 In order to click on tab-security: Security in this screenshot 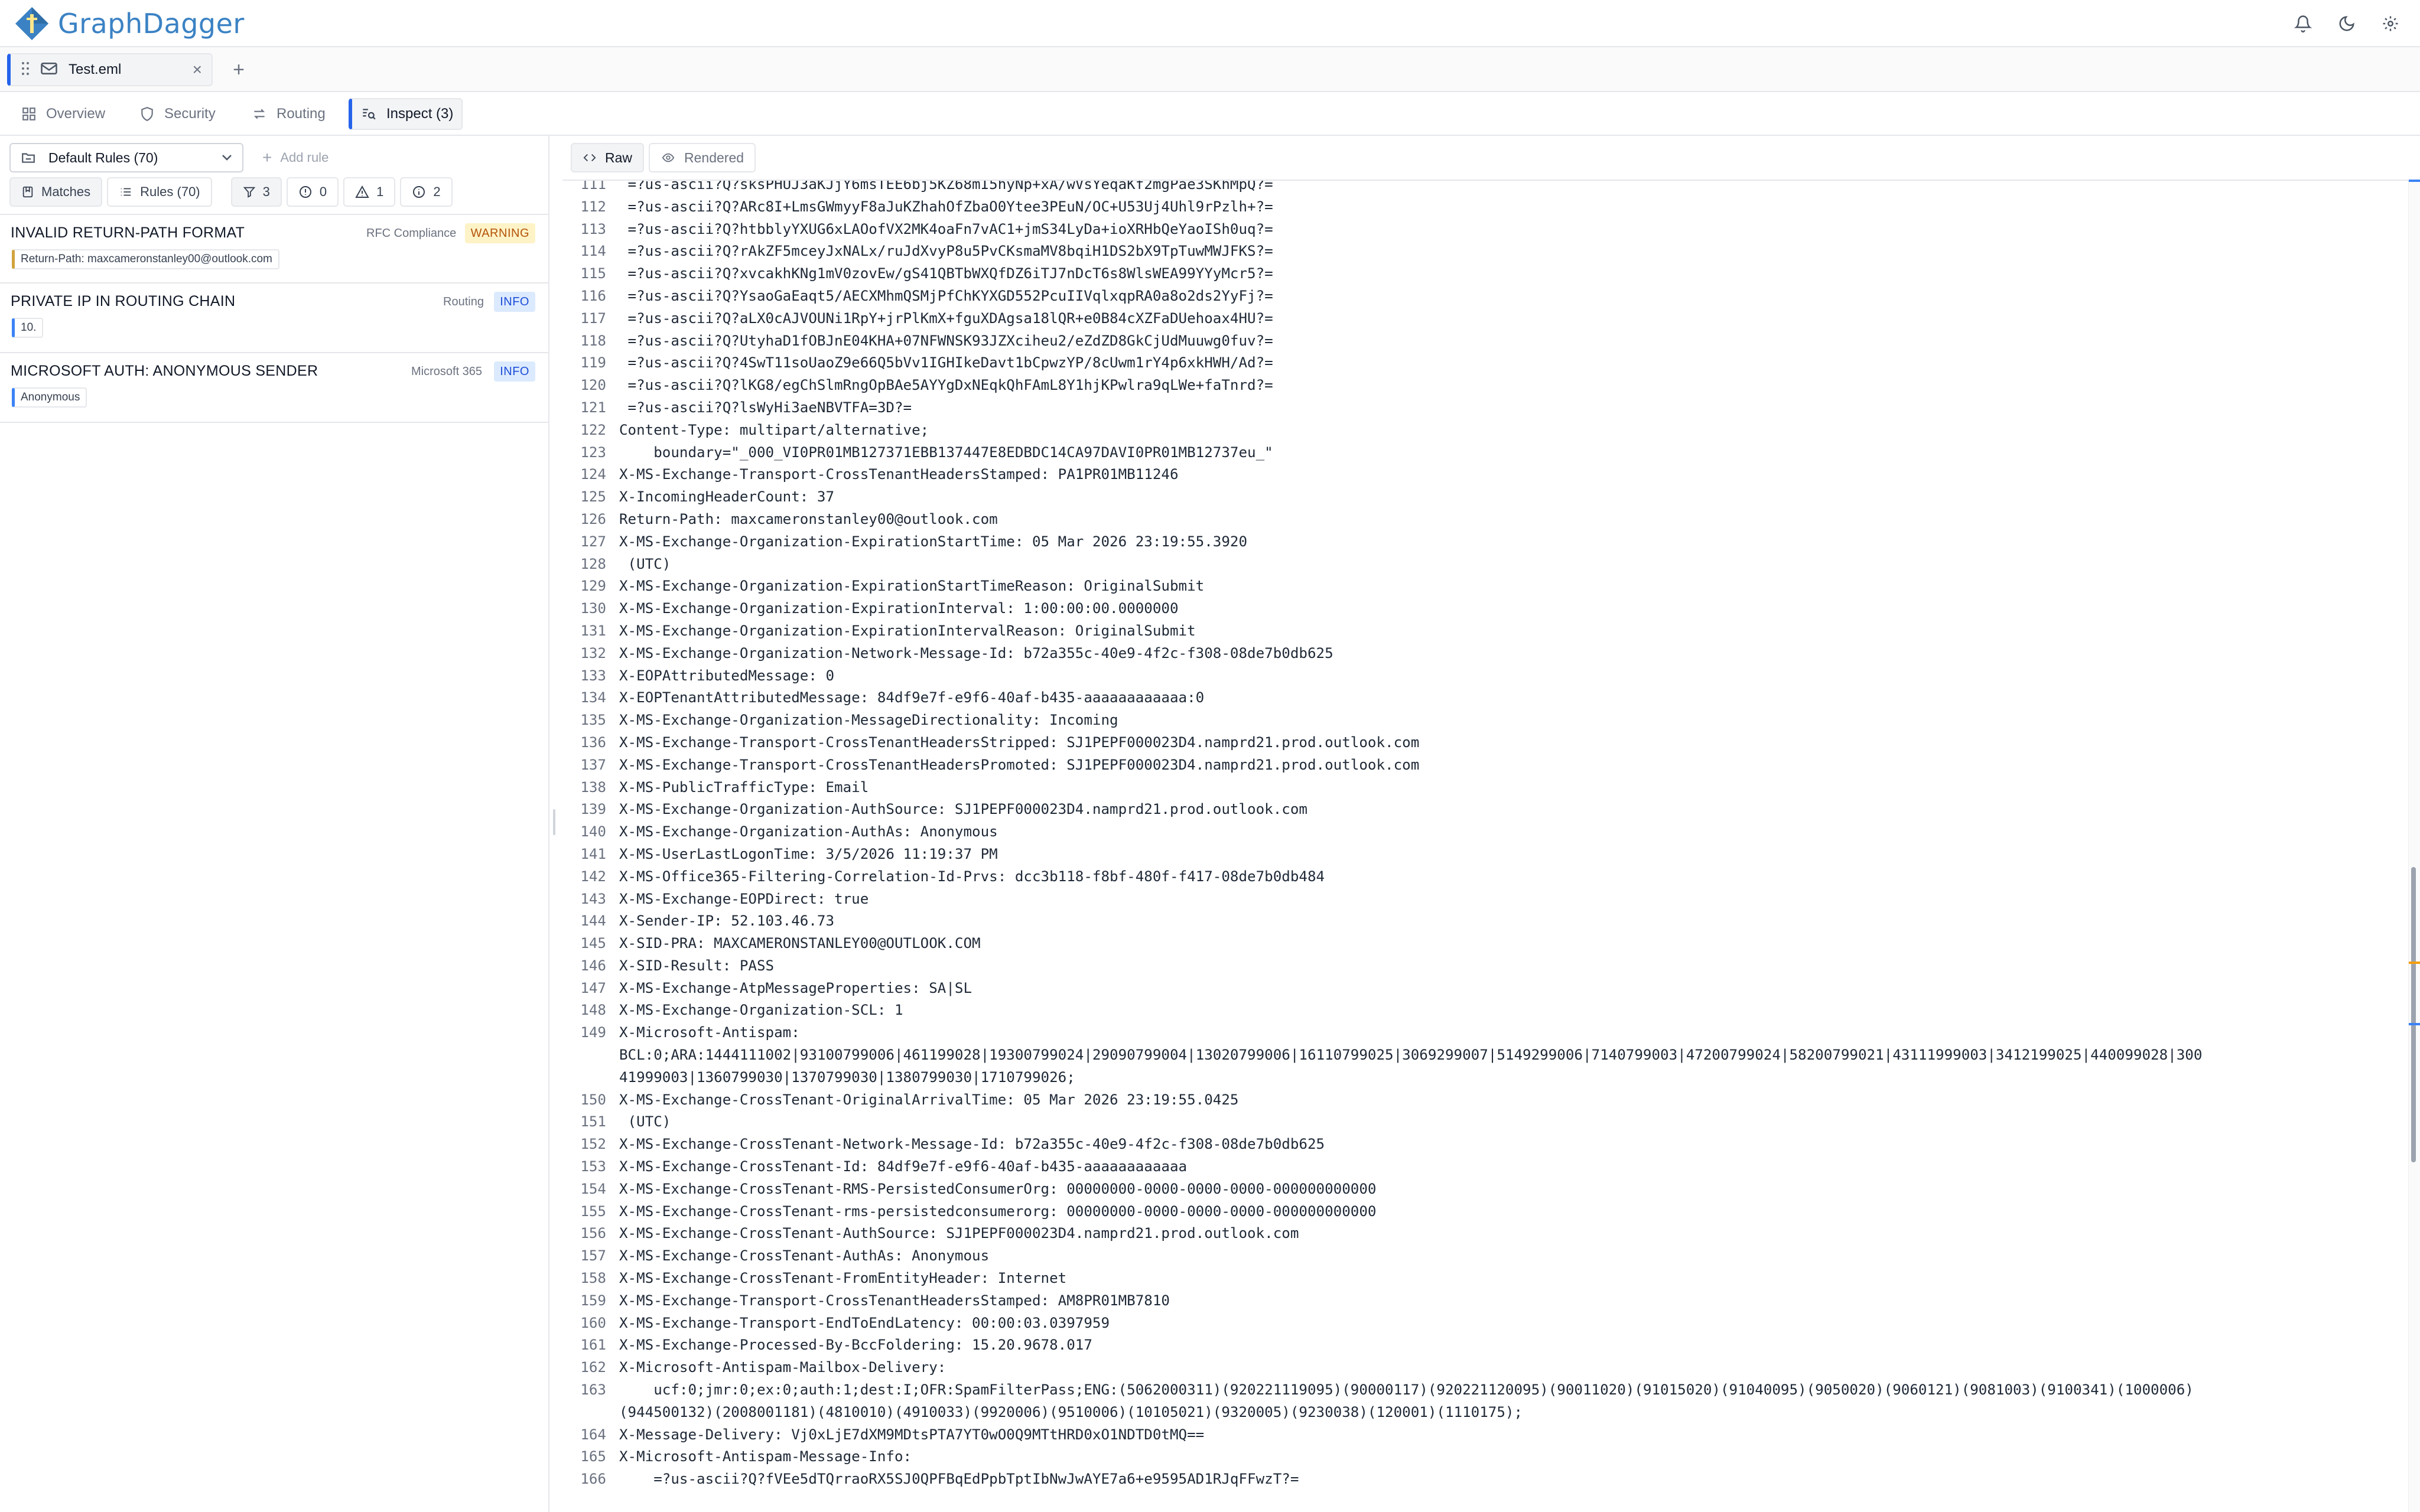, I will do `click(177, 114)`.